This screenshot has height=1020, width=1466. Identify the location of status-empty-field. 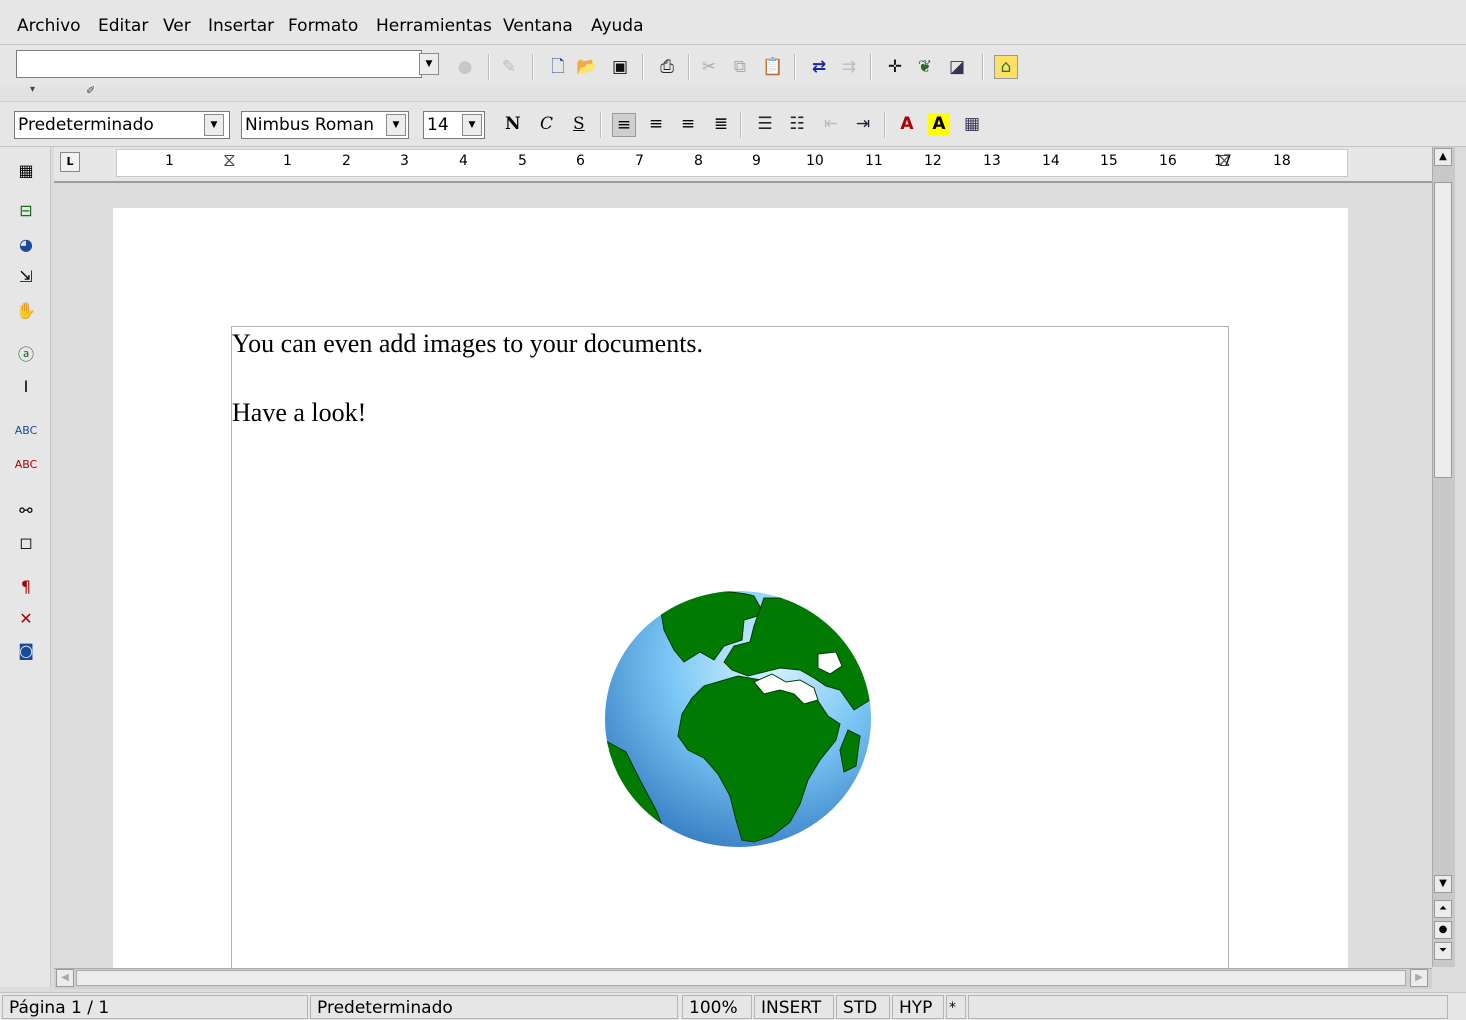
(1208, 1007).